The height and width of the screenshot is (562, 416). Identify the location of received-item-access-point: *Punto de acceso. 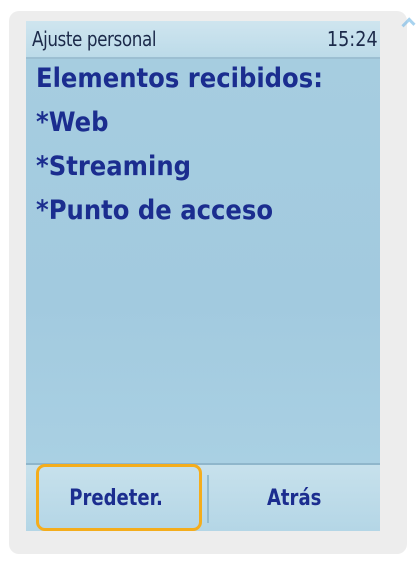
(155, 210).